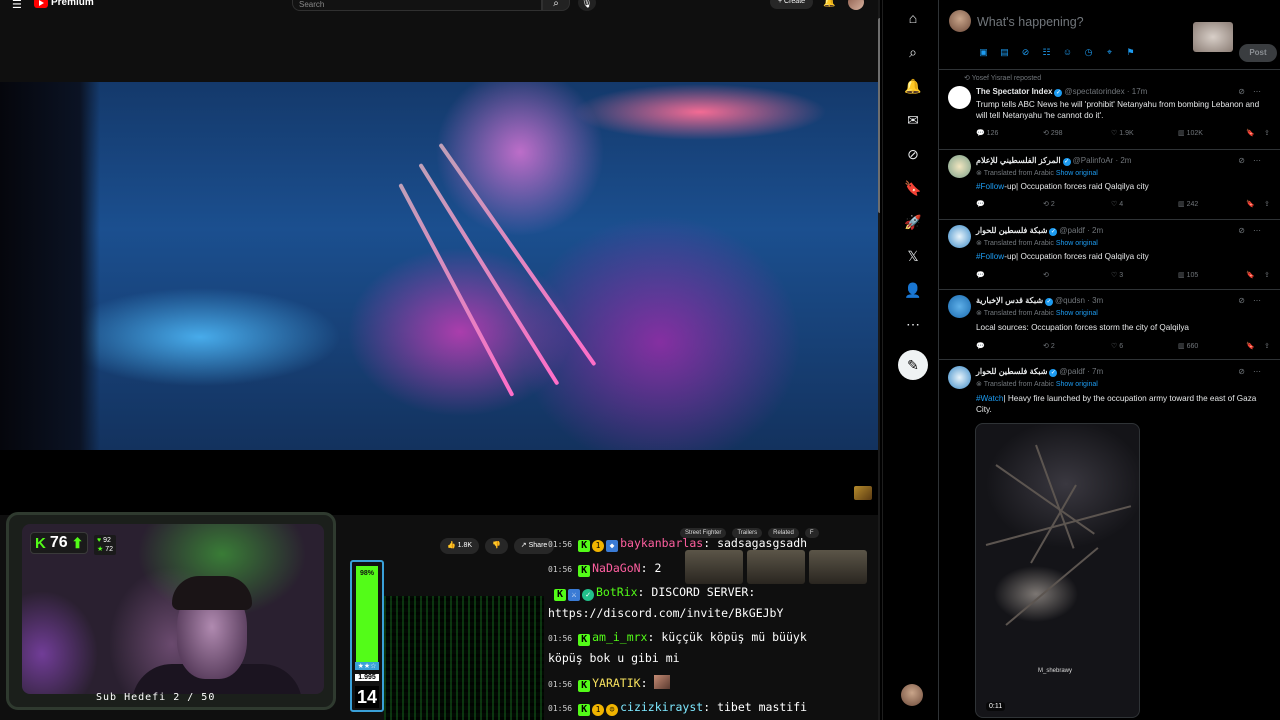 The height and width of the screenshot is (720, 1280). What do you see at coordinates (617, 592) in the screenshot?
I see `chat-username: BotRix` at bounding box center [617, 592].